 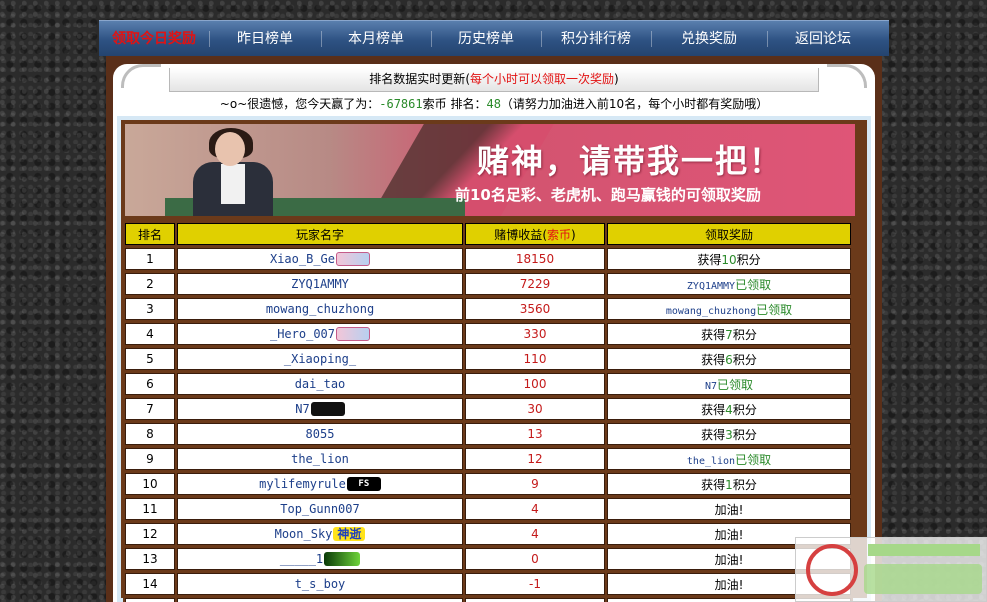 What do you see at coordinates (490, 170) in the screenshot?
I see `promo-banner: 赌神，请带我一把！ 前10名足彩、老虎机、跑马赢钱的可领取奖励` at bounding box center [490, 170].